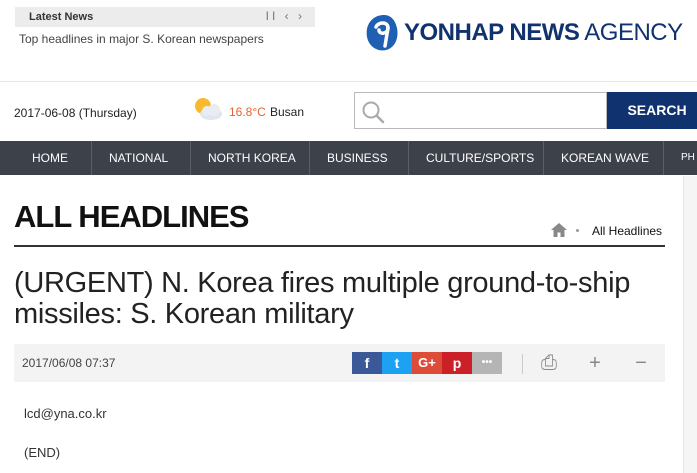  Describe the element at coordinates (61, 17) in the screenshot. I see `latest-news-label: Latest News` at that location.